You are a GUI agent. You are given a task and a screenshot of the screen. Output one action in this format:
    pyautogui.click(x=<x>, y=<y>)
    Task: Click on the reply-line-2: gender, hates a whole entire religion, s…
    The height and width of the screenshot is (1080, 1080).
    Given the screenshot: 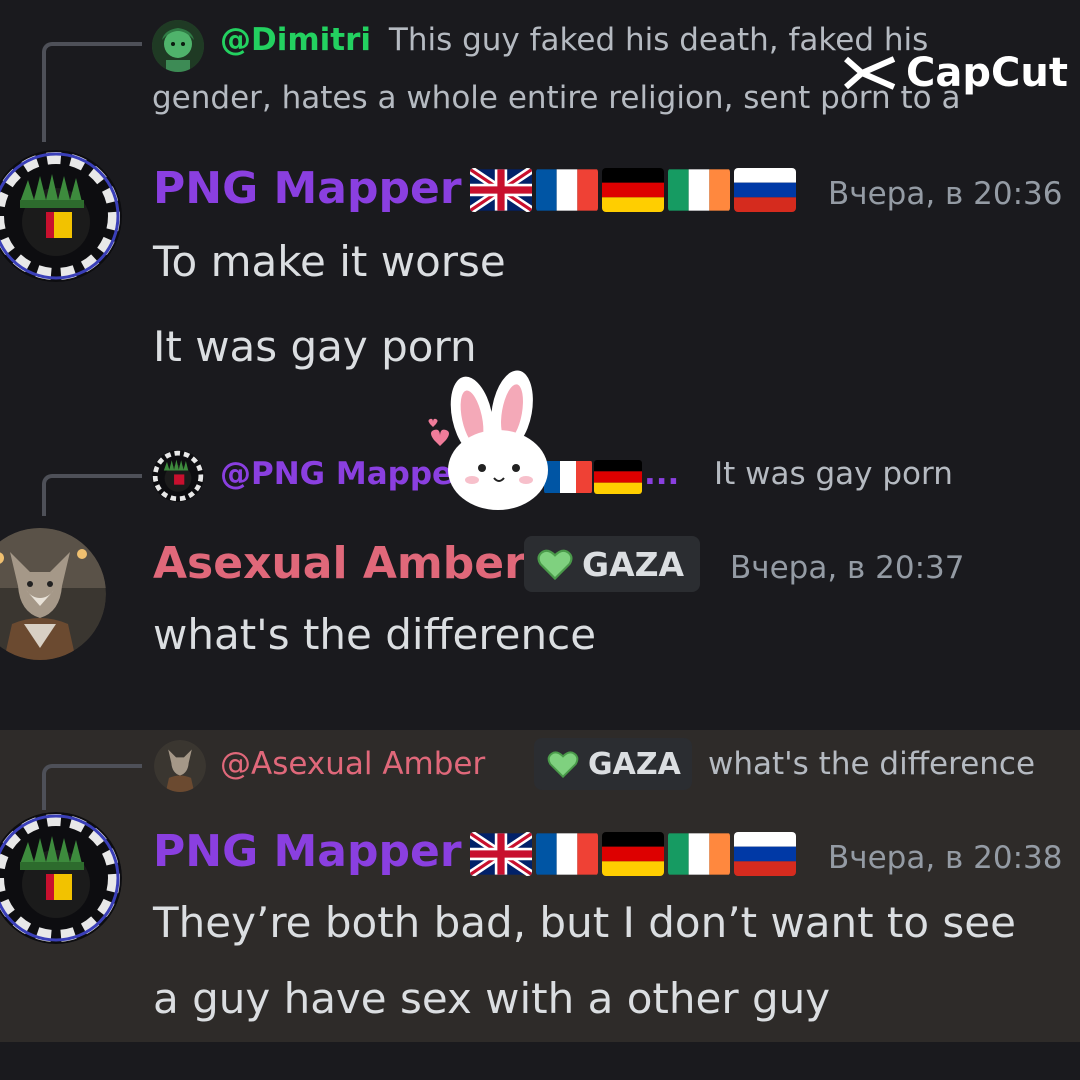 What is the action you would take?
    pyautogui.click(x=556, y=98)
    